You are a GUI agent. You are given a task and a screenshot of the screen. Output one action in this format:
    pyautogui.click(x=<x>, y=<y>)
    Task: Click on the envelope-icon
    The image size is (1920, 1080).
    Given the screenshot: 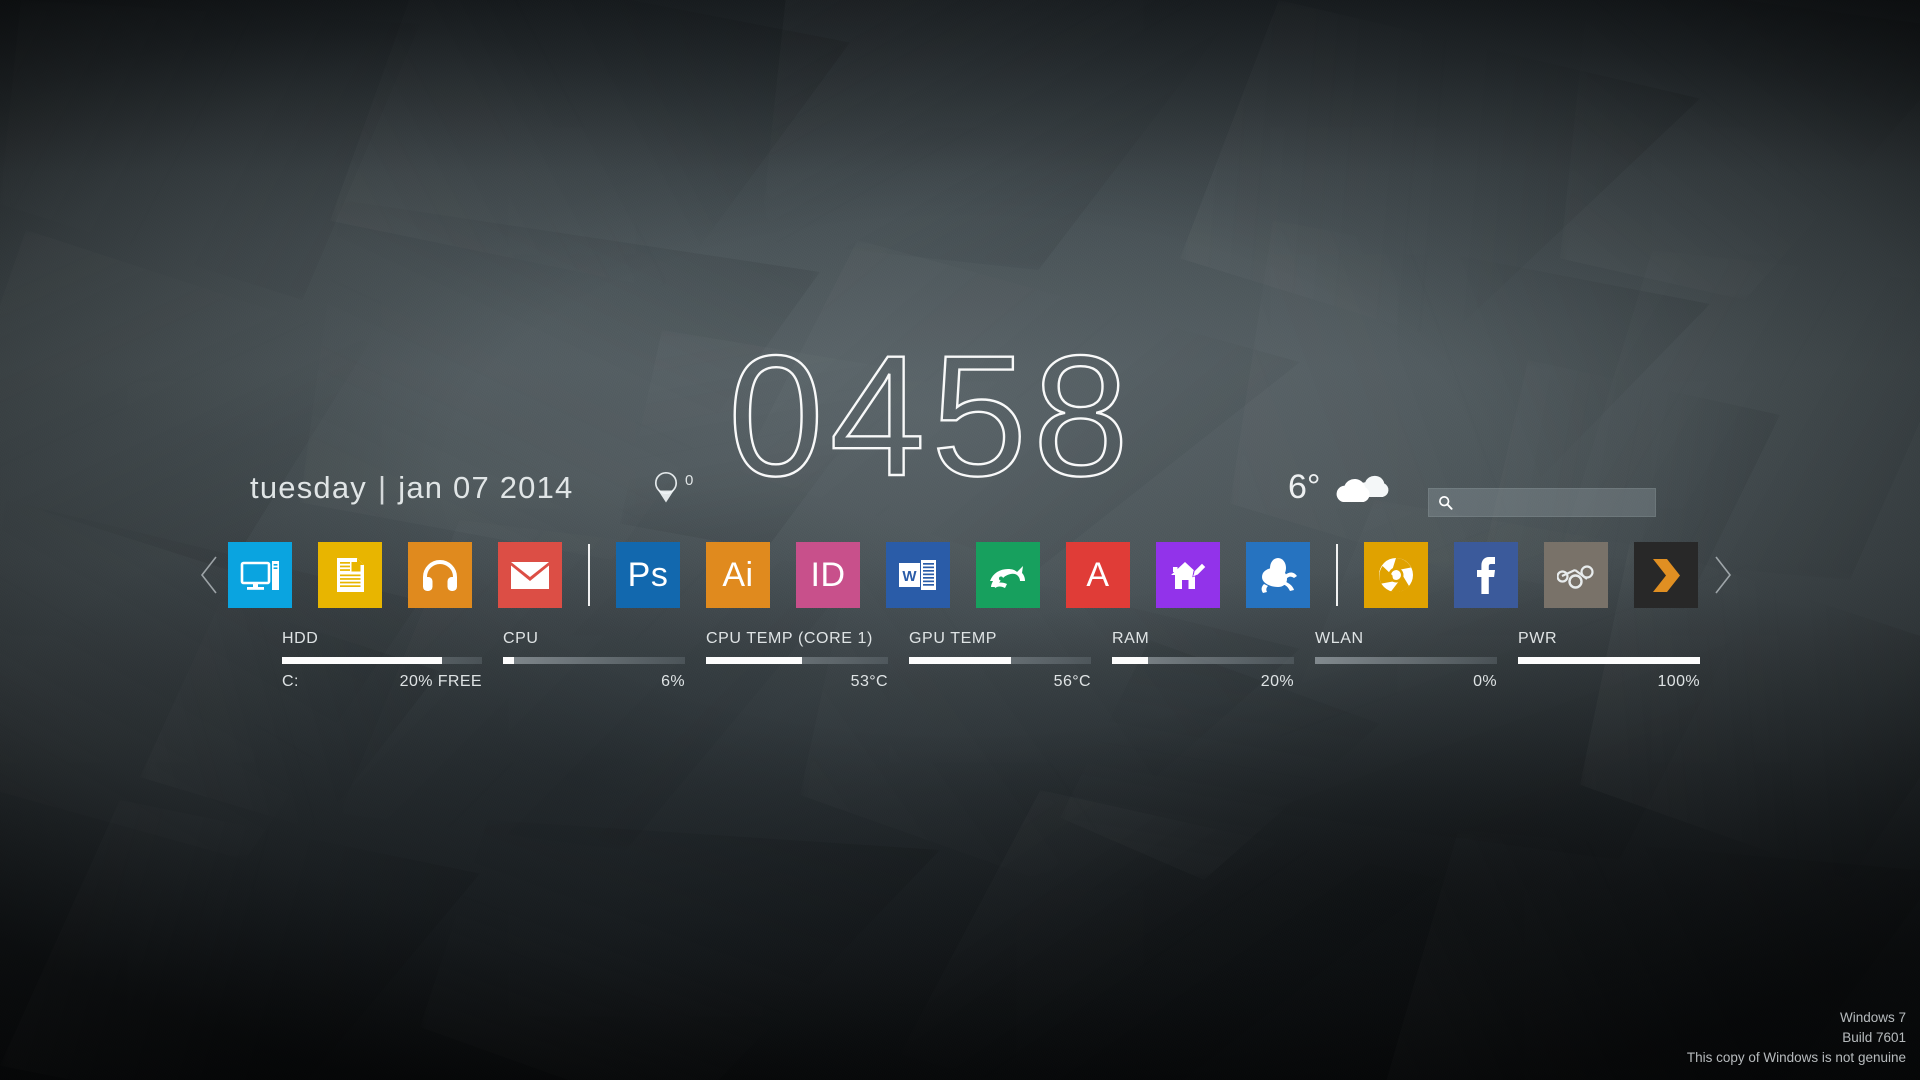 What is the action you would take?
    pyautogui.click(x=530, y=575)
    